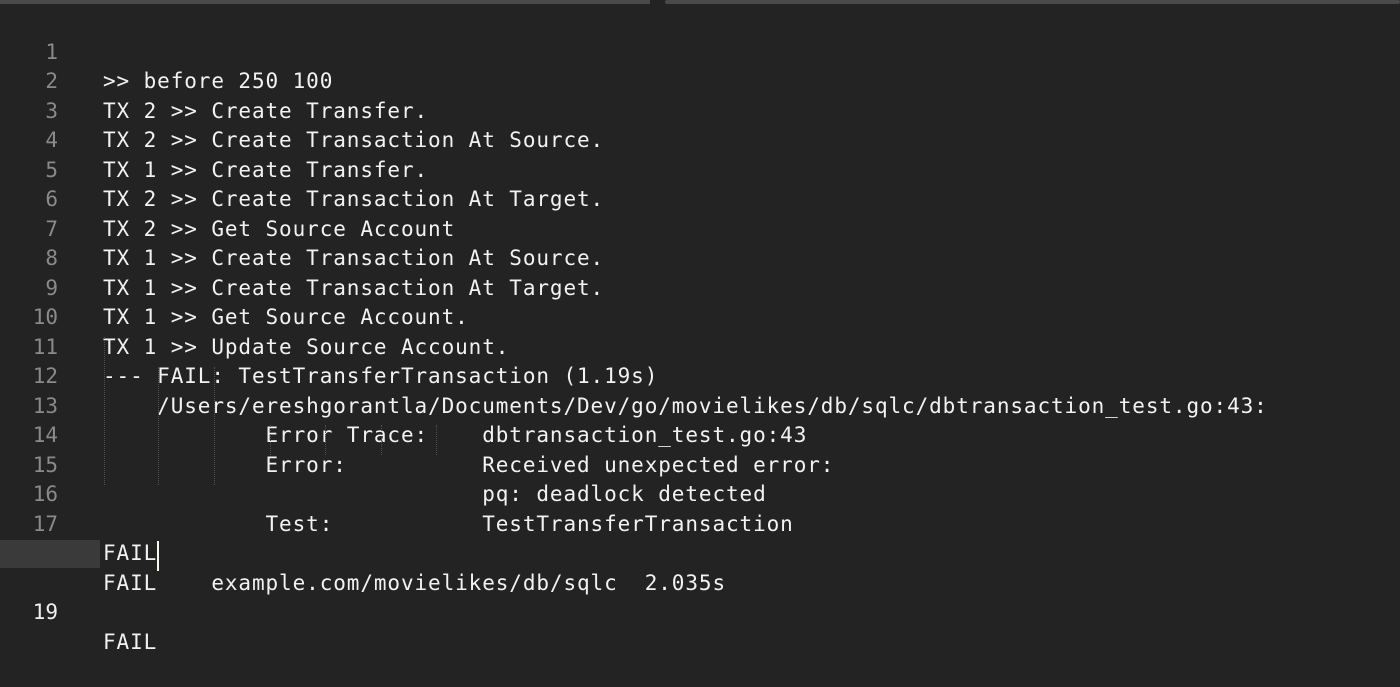 The image size is (1400, 687). Describe the element at coordinates (700, 139) in the screenshot. I see `editor-line: 4 TX 1 >> Create Transfer.` at that location.